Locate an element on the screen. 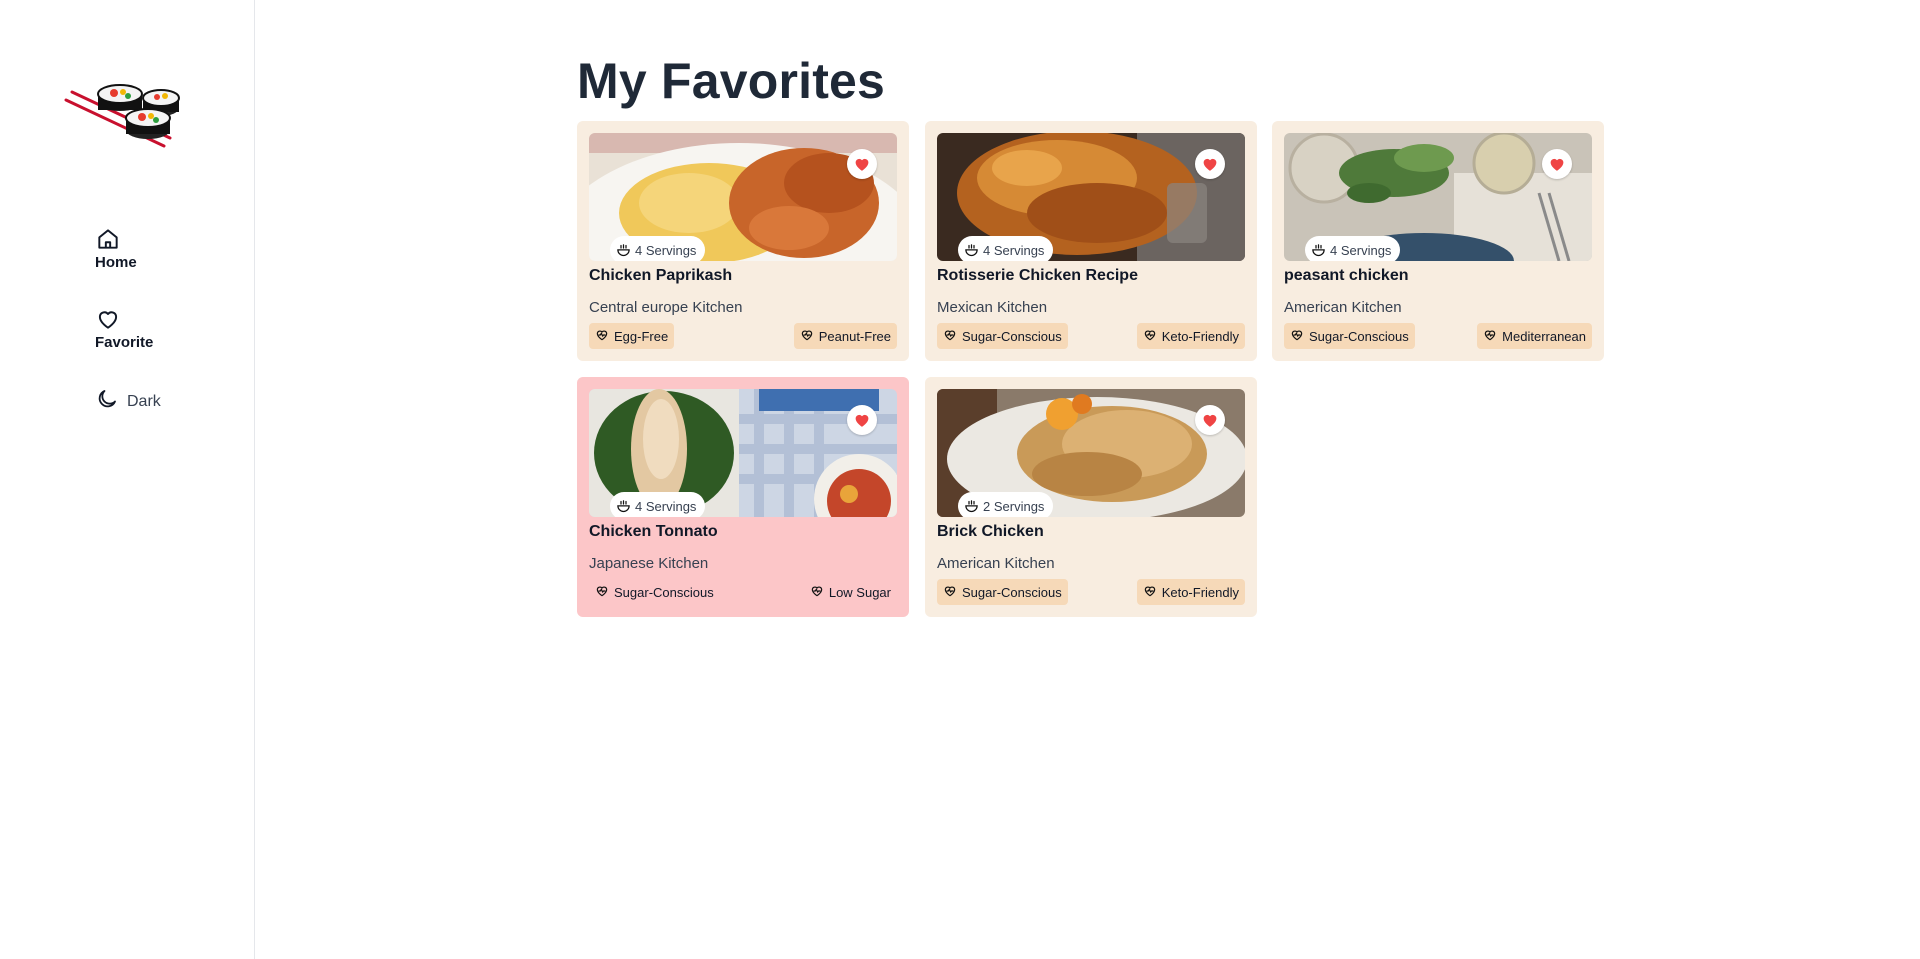  sushi-logo is located at coordinates (124, 115).